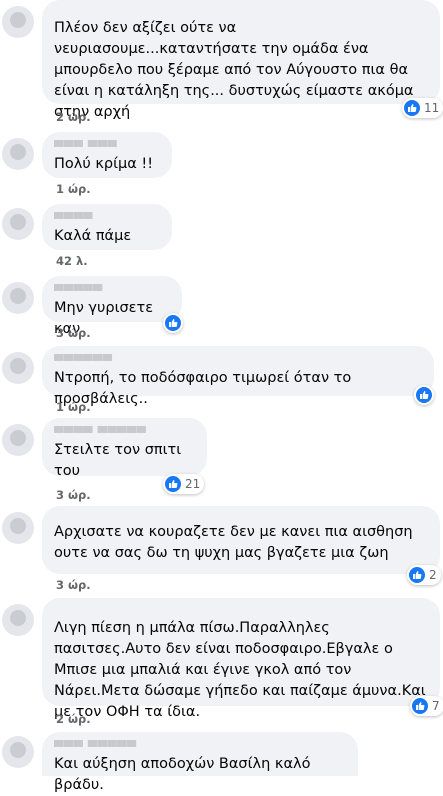 The width and height of the screenshot is (443, 796). I want to click on reaction-count: 21, so click(193, 484).